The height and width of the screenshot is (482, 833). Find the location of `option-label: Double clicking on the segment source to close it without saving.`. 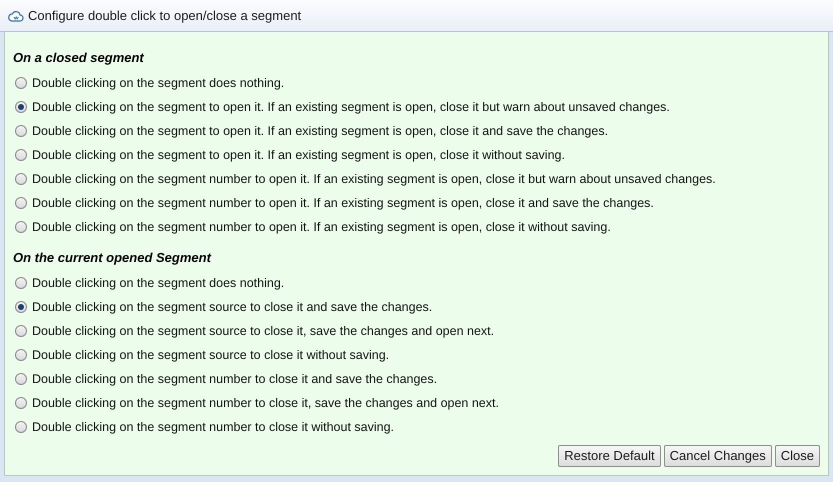

option-label: Double clicking on the segment source to close it without saving. is located at coordinates (211, 355).